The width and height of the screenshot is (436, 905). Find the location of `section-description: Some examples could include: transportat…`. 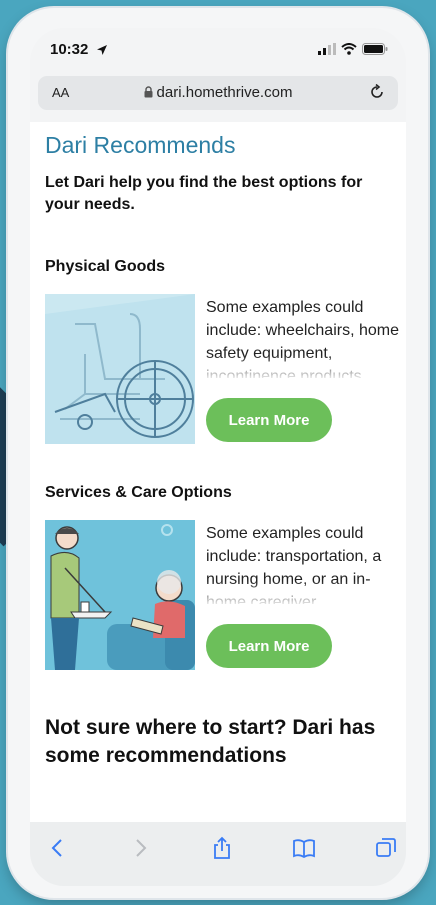

section-description: Some examples could include: transportat… is located at coordinates (294, 564).